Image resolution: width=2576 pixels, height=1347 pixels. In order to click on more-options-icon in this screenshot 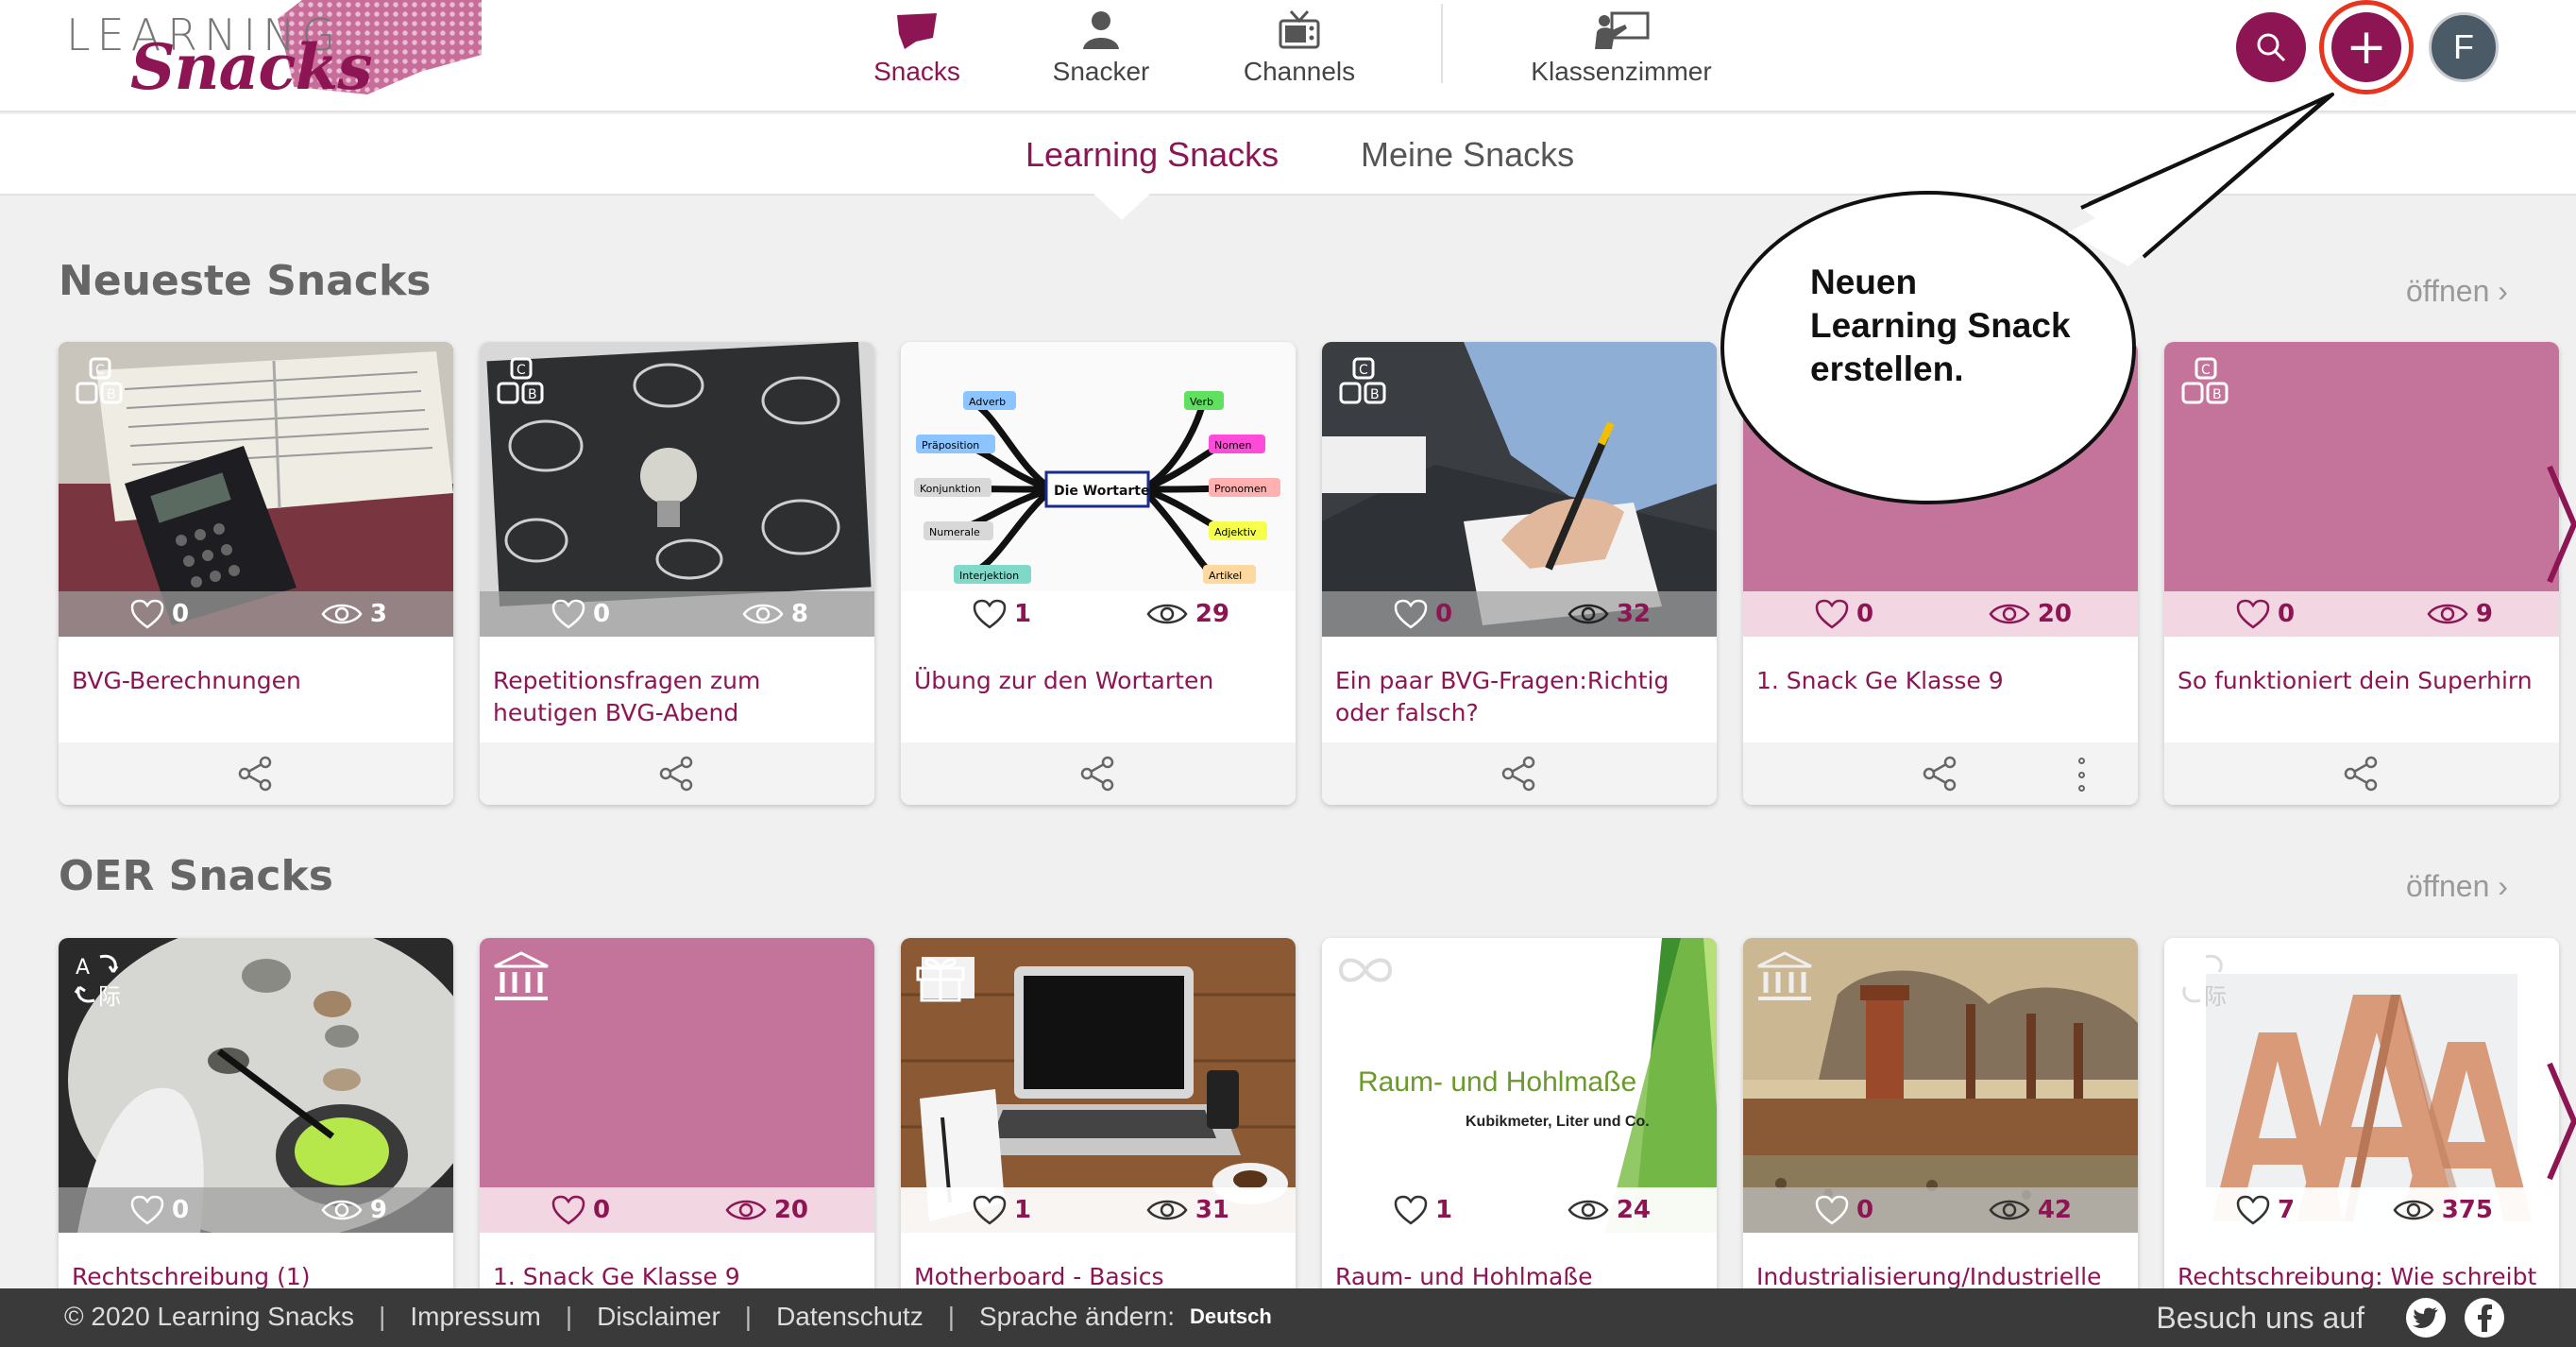, I will do `click(2081, 775)`.